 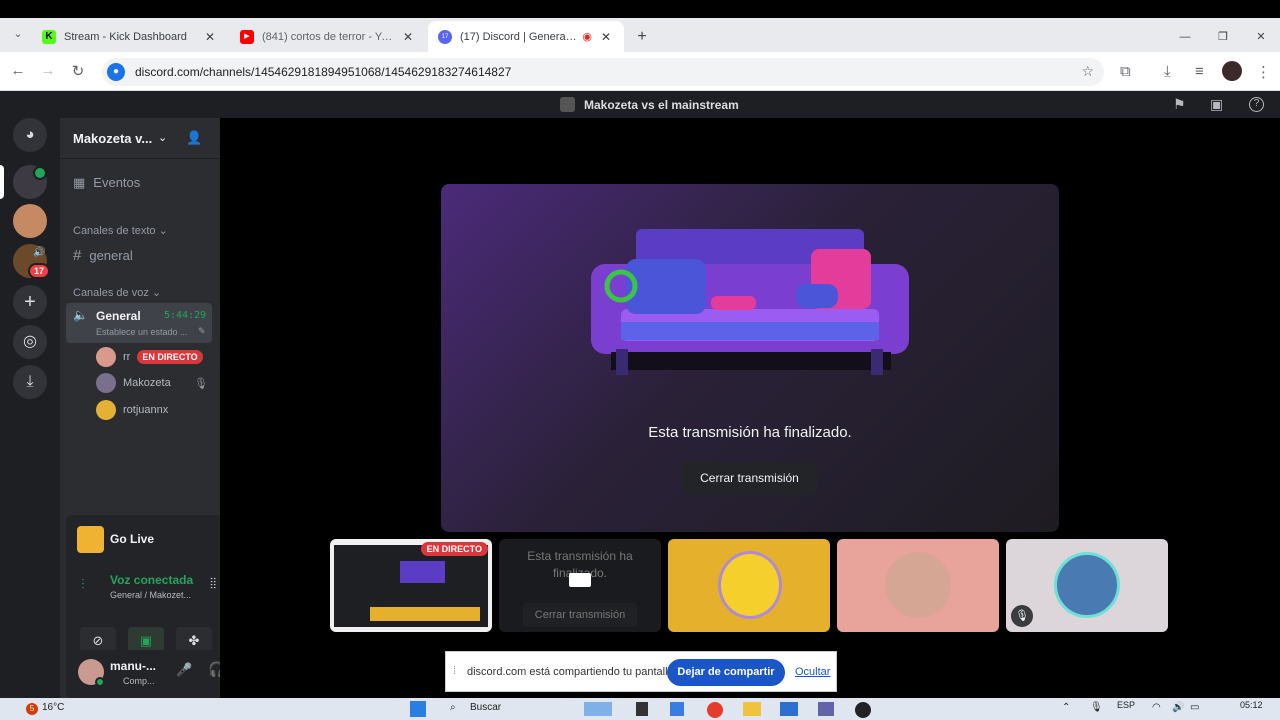 I want to click on downloads-icon: ⤓, so click(x=1167, y=71).